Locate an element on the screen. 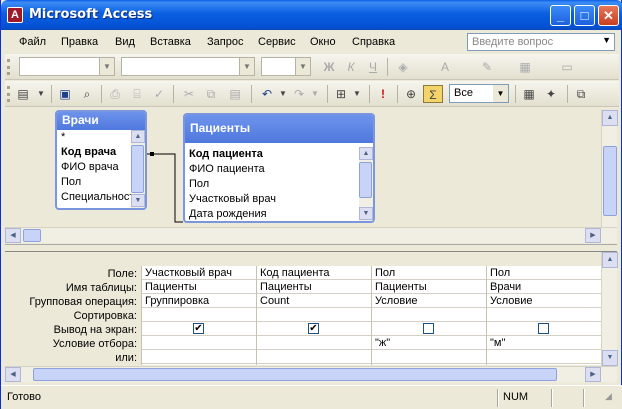  fill-color-icon: ◈ is located at coordinates (403, 67).